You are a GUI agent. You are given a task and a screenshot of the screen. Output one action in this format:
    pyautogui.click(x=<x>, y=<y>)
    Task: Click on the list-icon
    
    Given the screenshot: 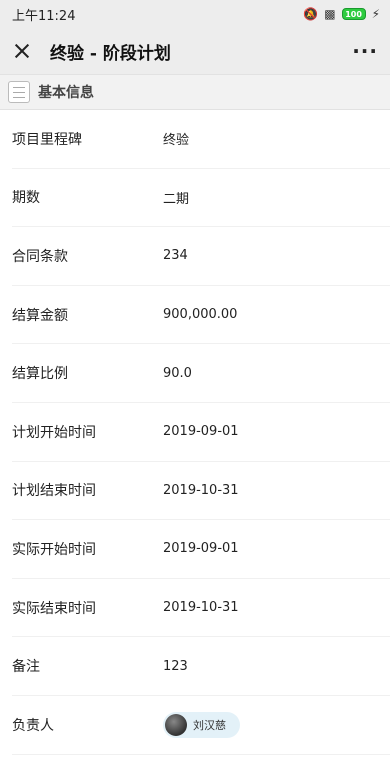 What is the action you would take?
    pyautogui.click(x=19, y=92)
    